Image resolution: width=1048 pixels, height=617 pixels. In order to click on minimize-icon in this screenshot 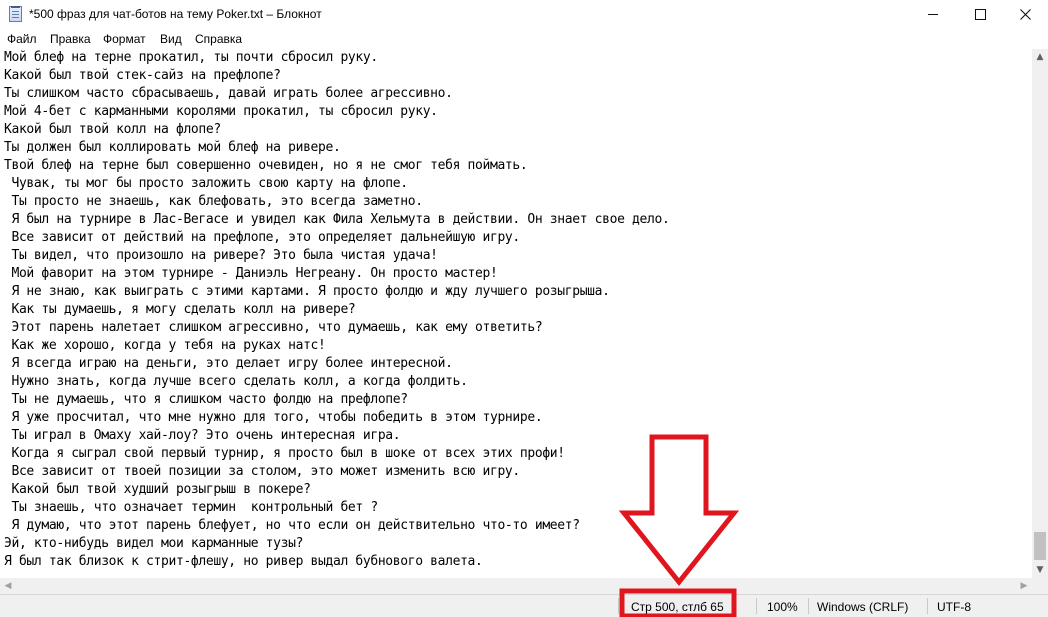, I will do `click(933, 14)`.